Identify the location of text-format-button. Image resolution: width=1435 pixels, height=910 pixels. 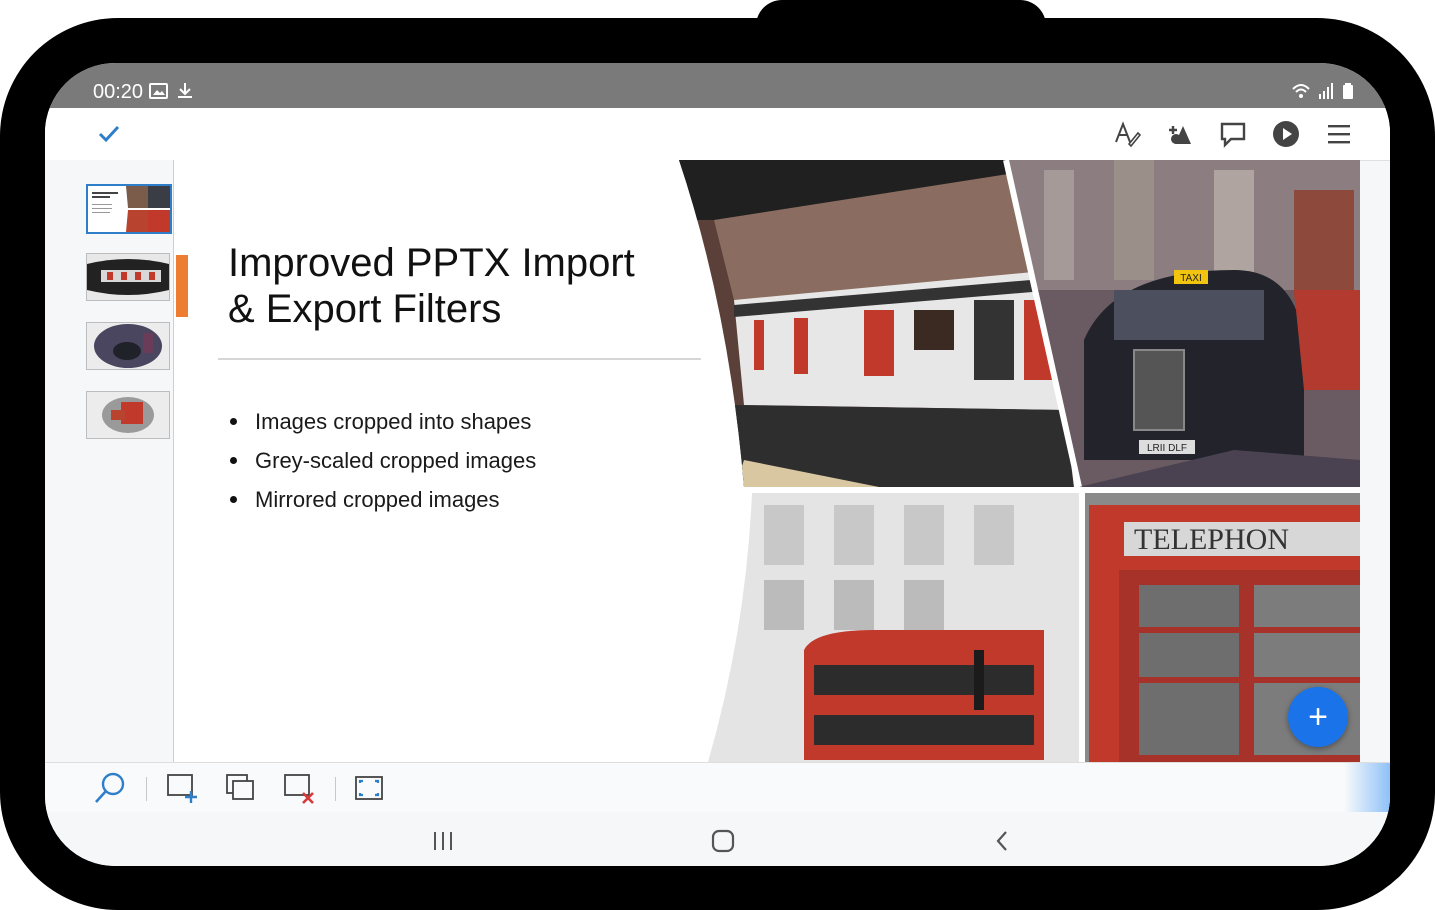
(1127, 134).